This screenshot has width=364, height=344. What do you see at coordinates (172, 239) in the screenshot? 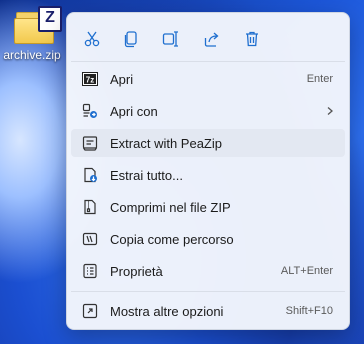
I see `menu-item-label: Copia come percorso` at bounding box center [172, 239].